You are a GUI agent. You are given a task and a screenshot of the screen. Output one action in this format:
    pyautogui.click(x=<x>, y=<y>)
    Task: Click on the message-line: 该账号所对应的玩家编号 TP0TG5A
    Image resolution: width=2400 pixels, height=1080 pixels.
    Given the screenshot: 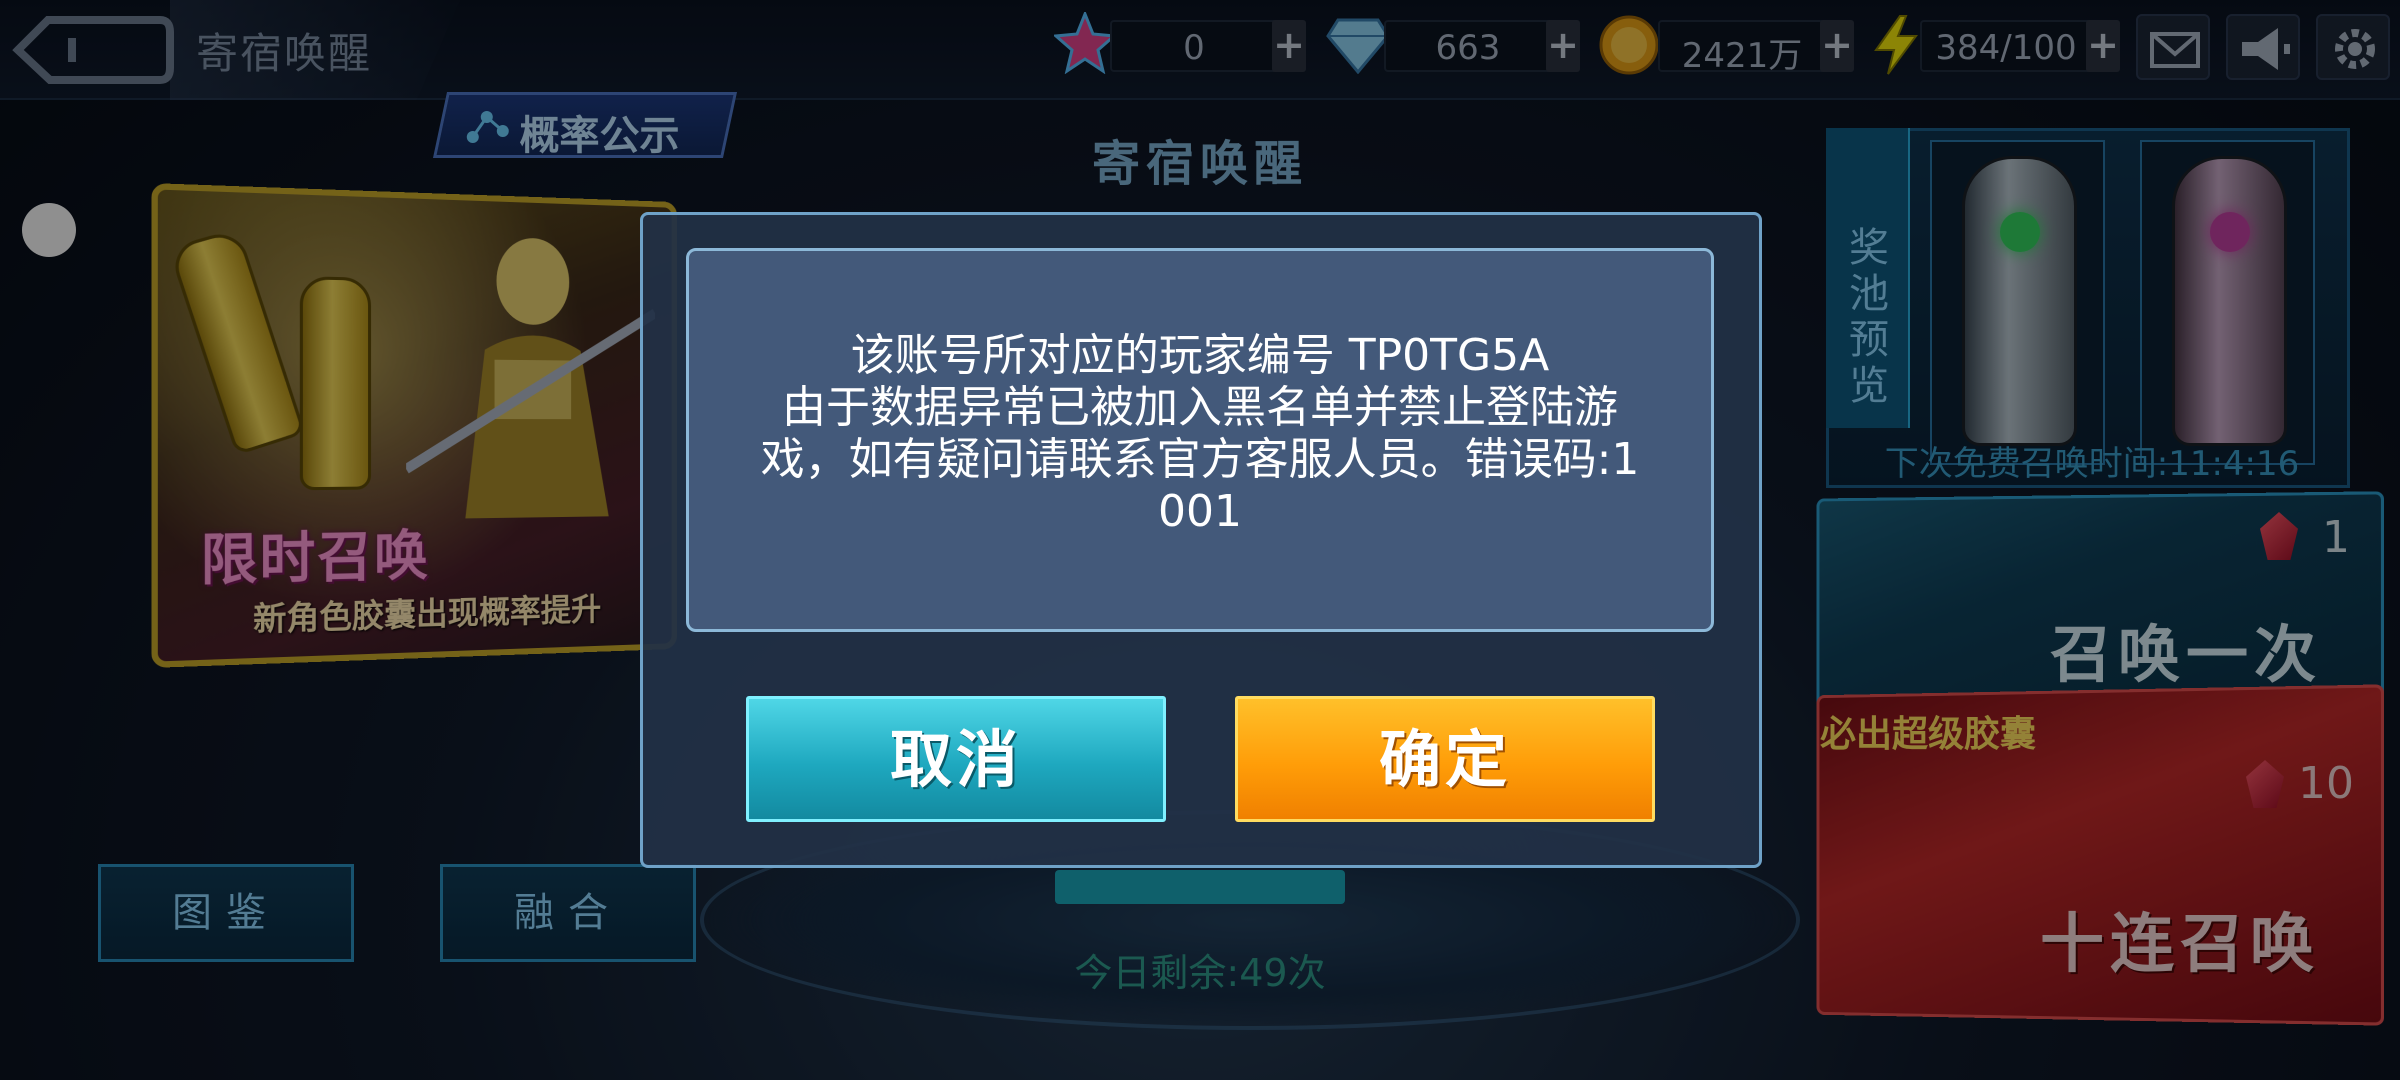 What is the action you would take?
    pyautogui.click(x=1200, y=355)
    